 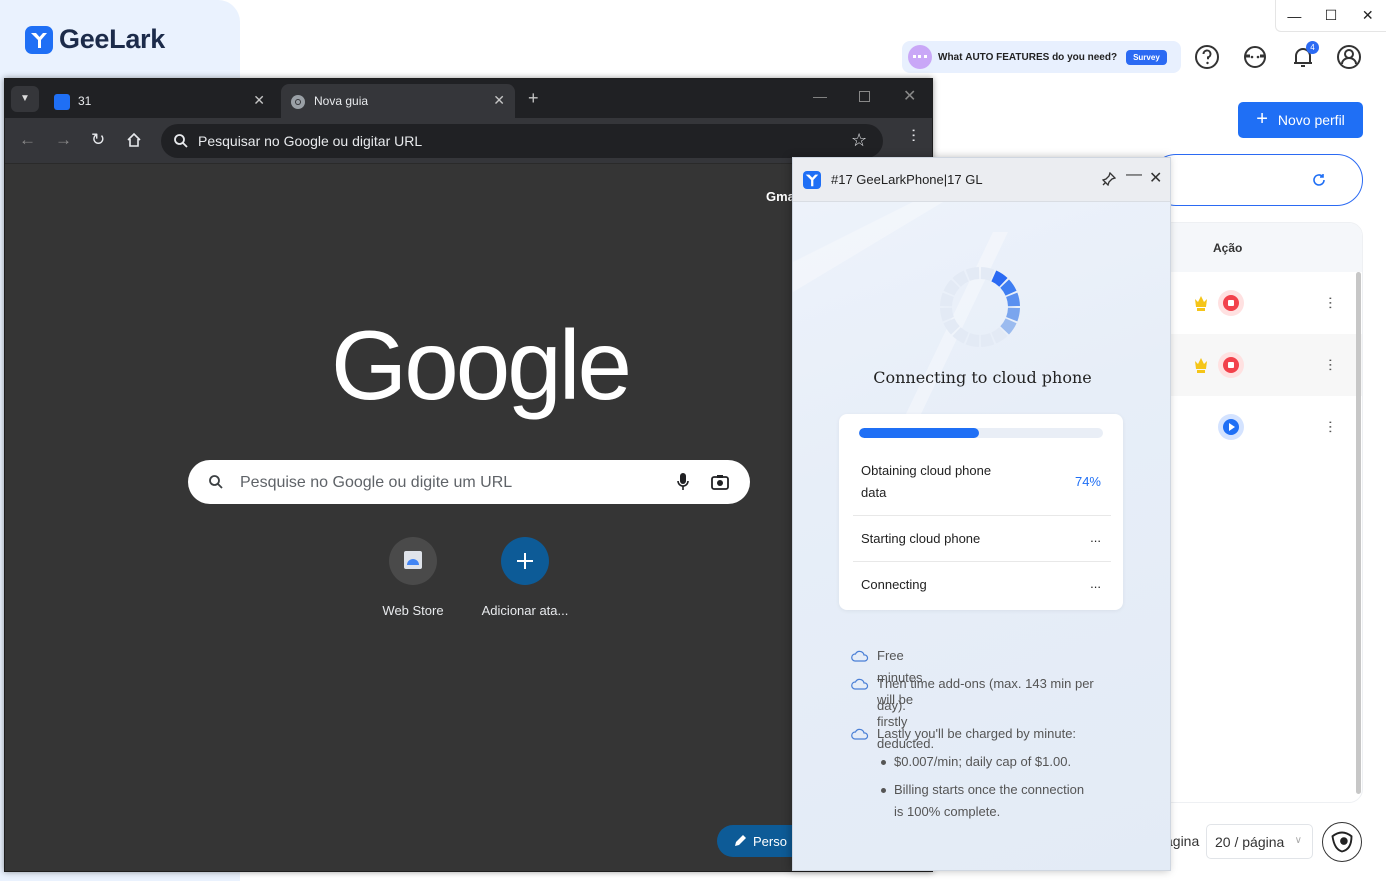 What do you see at coordinates (341, 101) in the screenshot?
I see `tab-title: Nova guia` at bounding box center [341, 101].